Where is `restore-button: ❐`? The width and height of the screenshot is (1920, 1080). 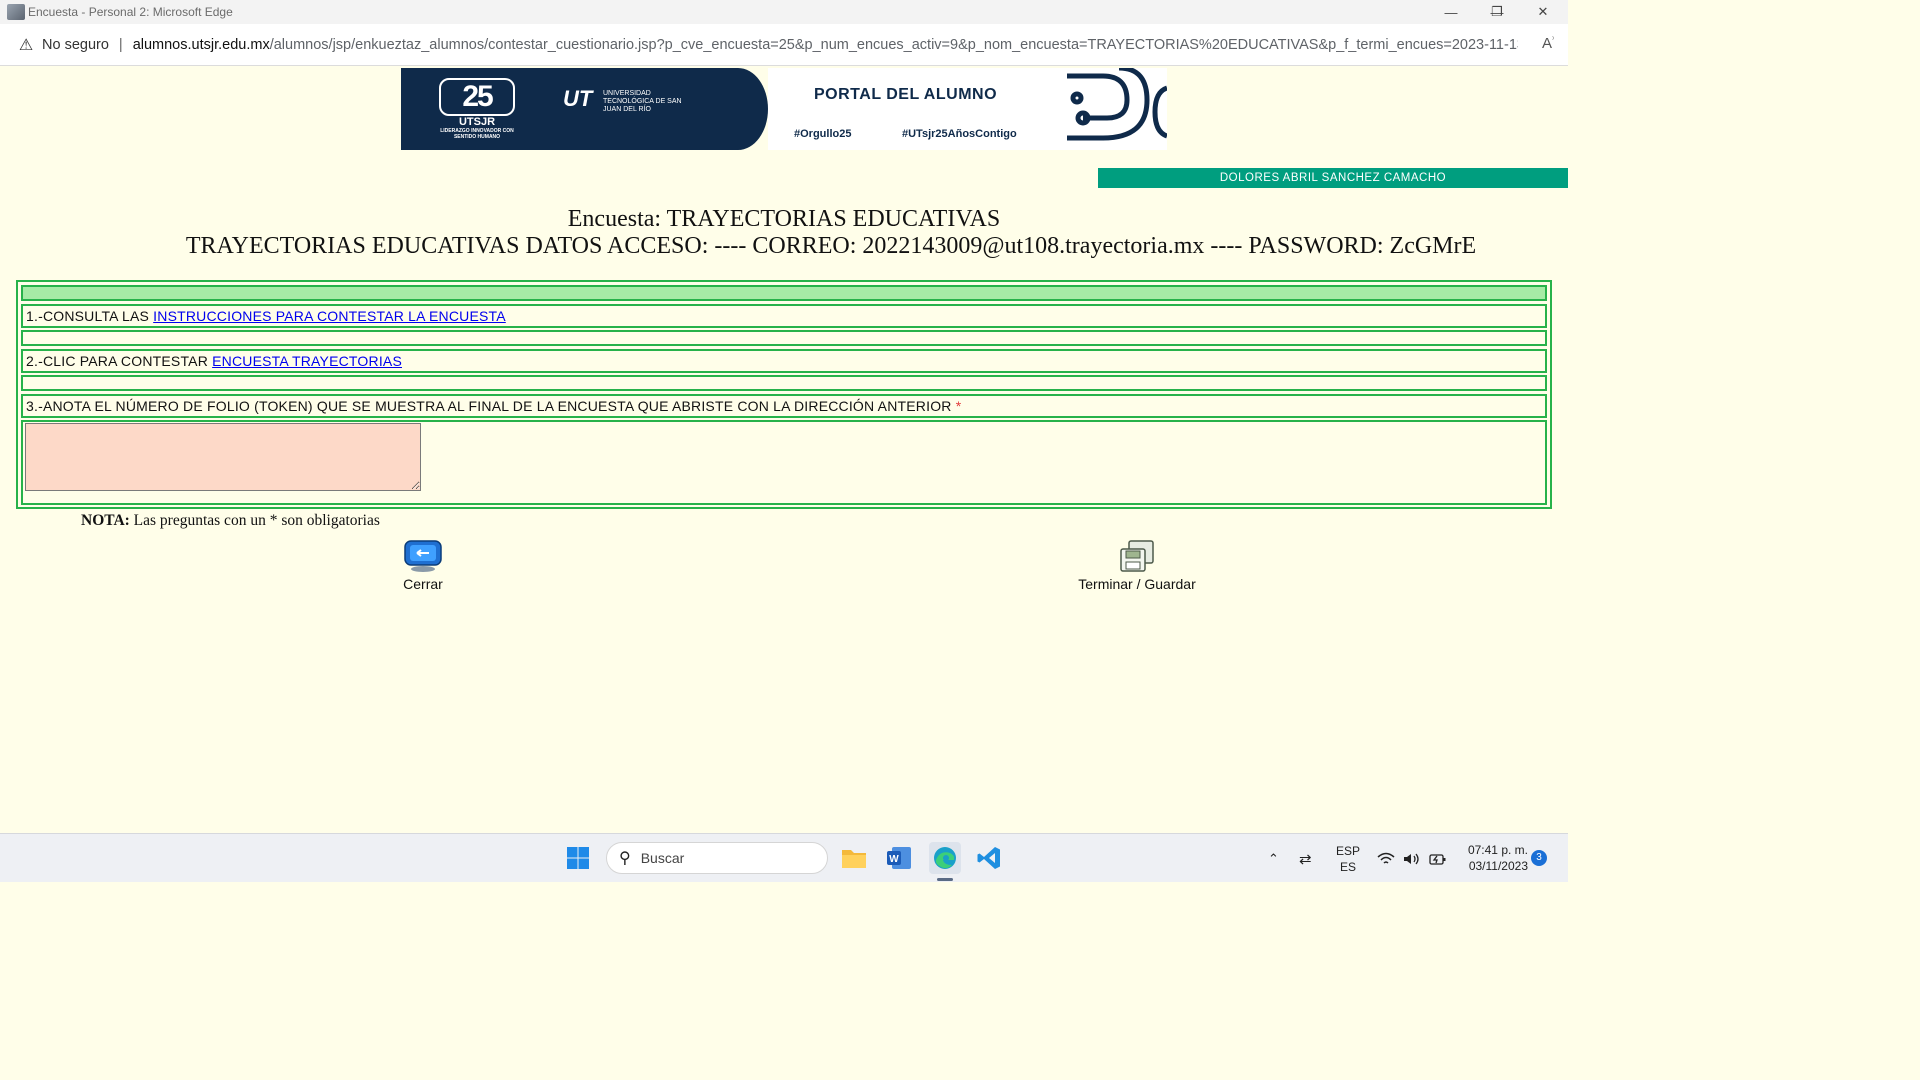
restore-button: ❐ is located at coordinates (1497, 12).